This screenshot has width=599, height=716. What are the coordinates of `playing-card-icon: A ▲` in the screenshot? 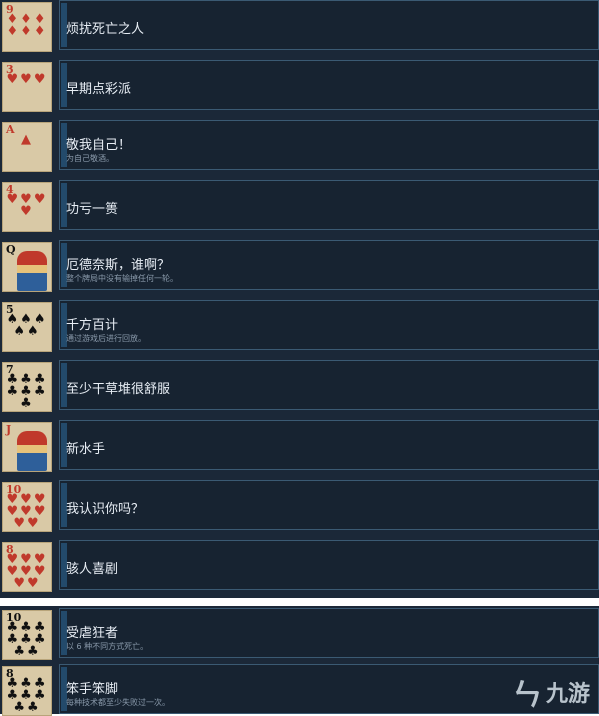 It's located at (27, 147).